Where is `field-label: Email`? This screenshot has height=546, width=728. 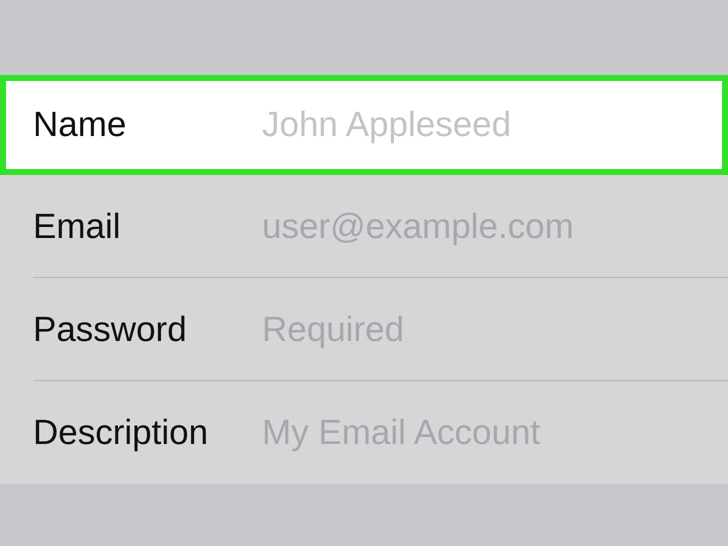 field-label: Email is located at coordinates (77, 226).